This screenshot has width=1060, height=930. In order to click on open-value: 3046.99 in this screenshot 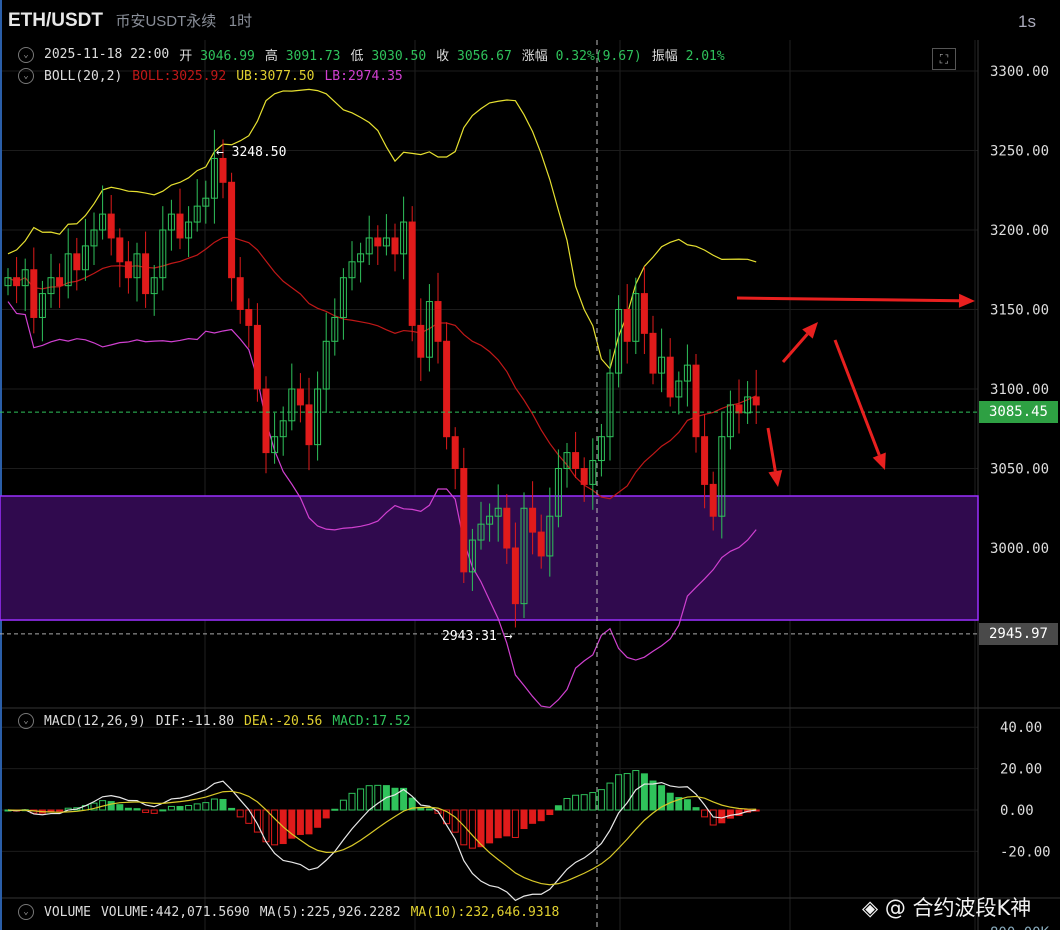, I will do `click(227, 56)`.